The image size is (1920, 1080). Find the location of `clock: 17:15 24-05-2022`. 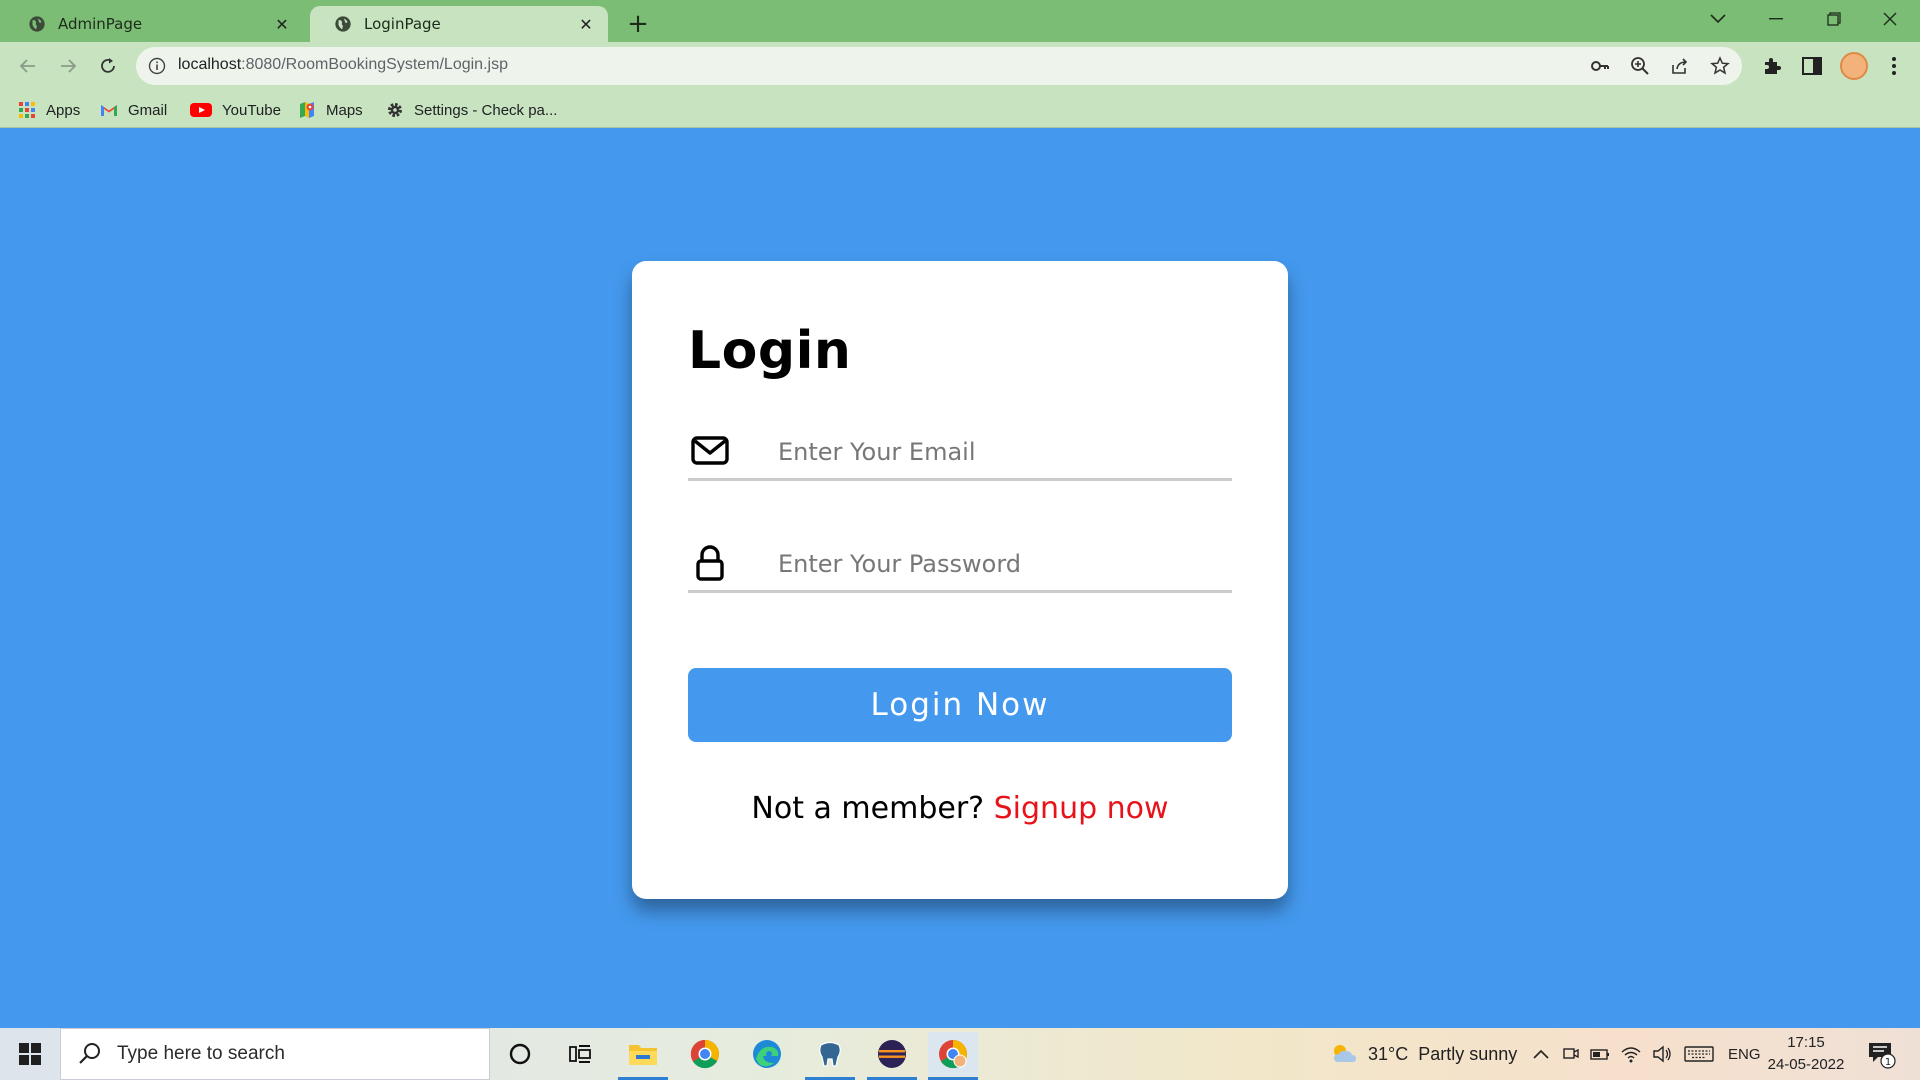

clock: 17:15 24-05-2022 is located at coordinates (1806, 1054).